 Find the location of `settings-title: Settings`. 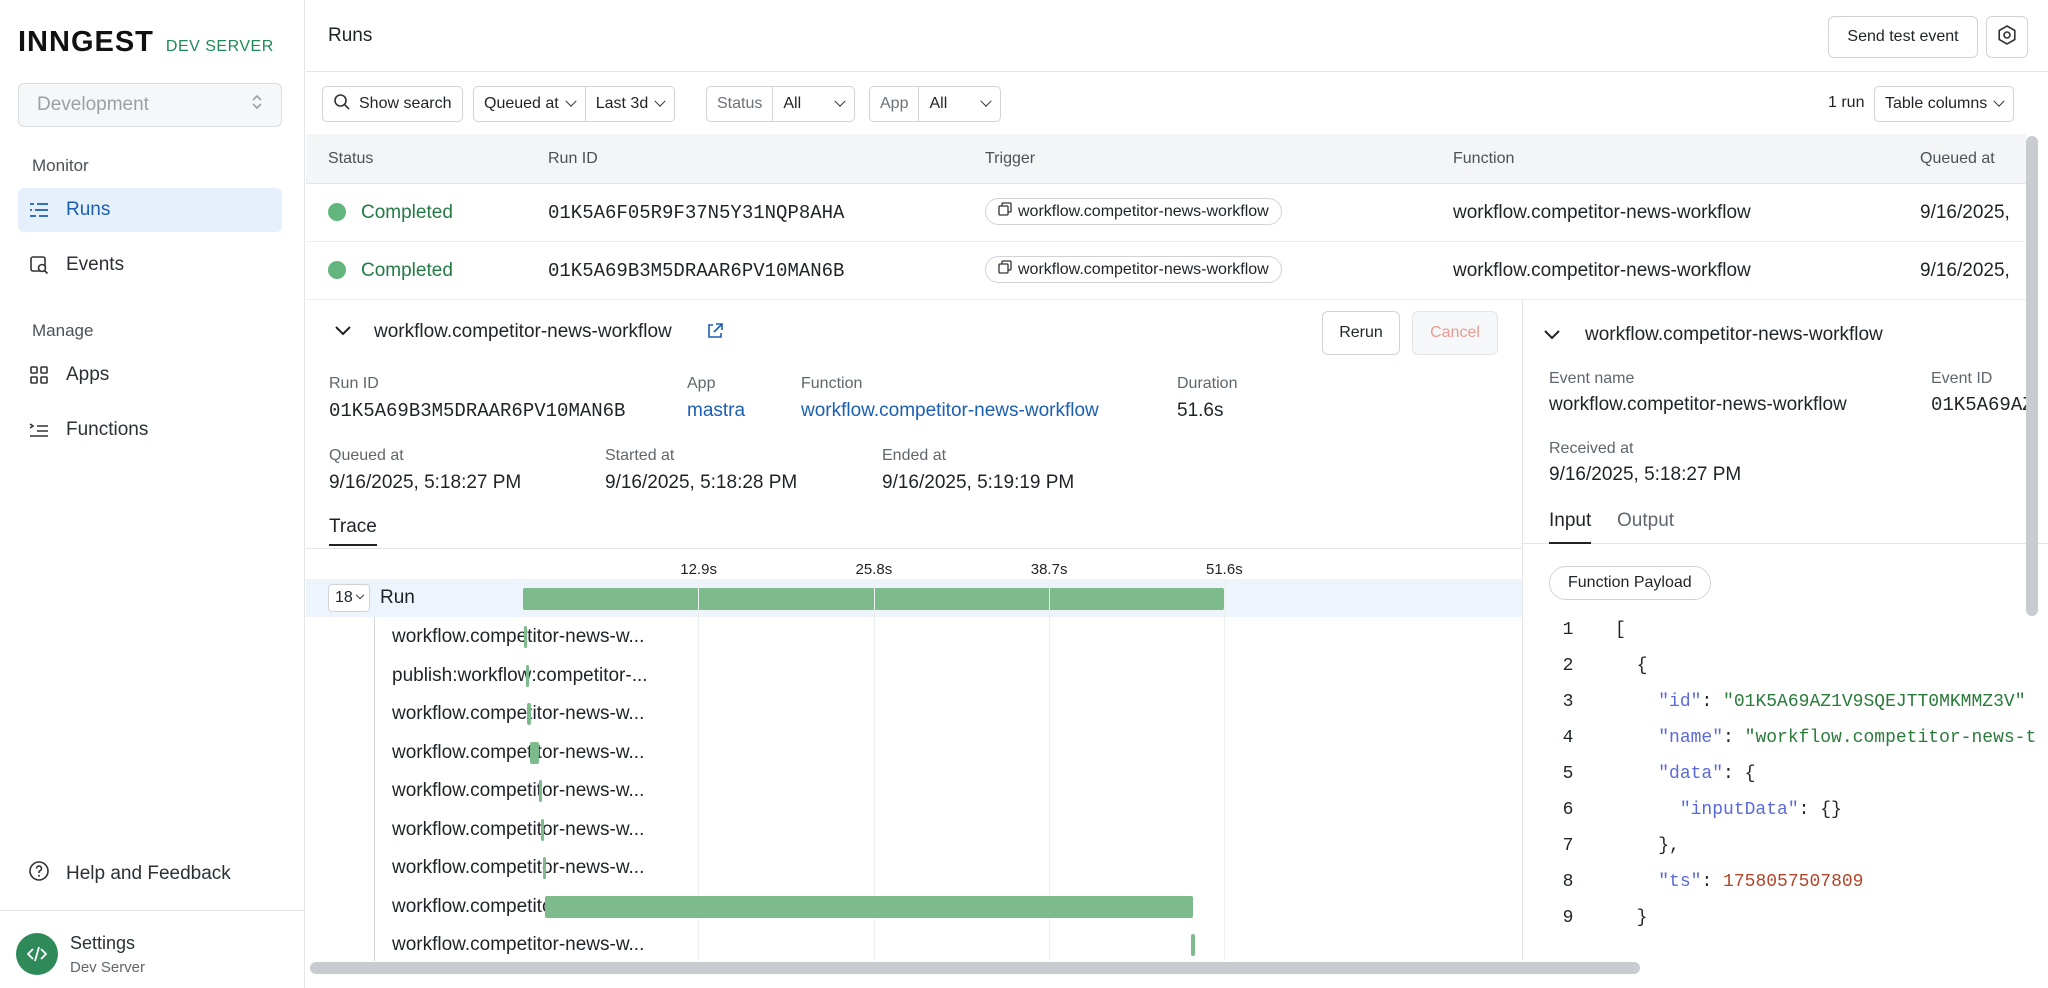

settings-title: Settings is located at coordinates (103, 943).